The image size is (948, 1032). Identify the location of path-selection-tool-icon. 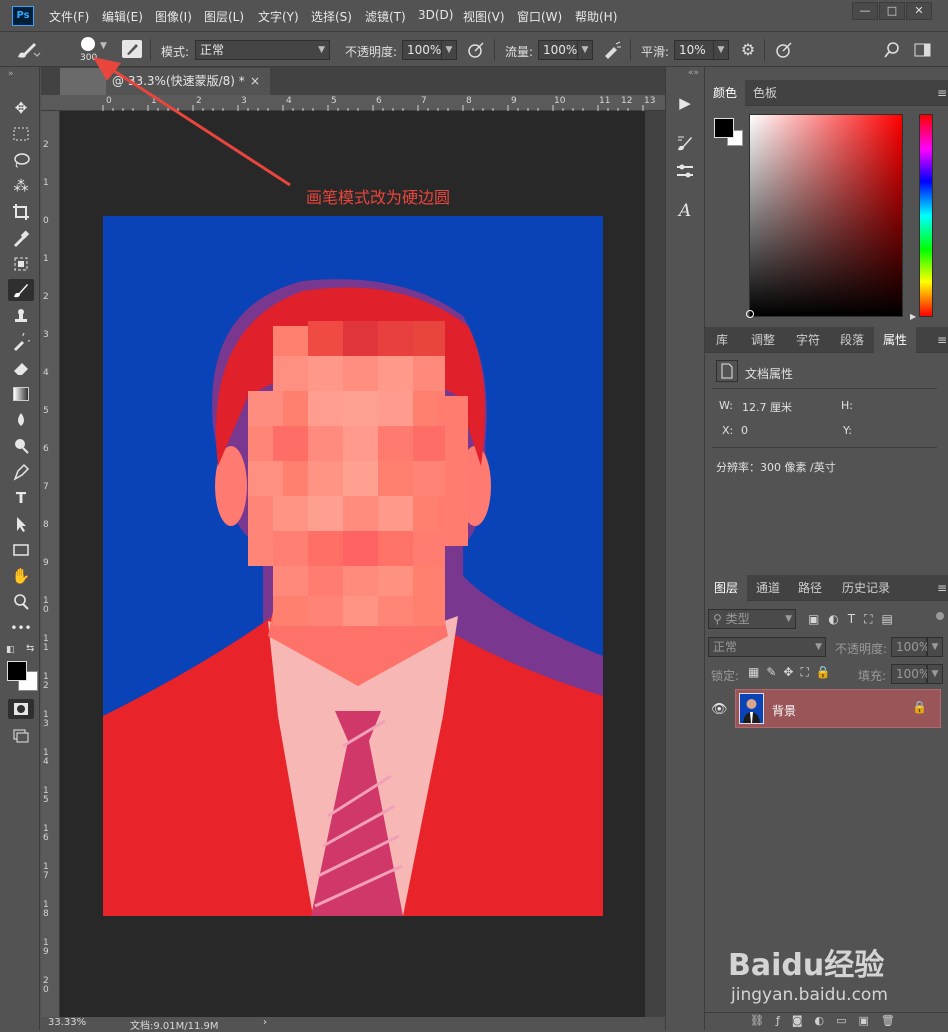
(21, 524).